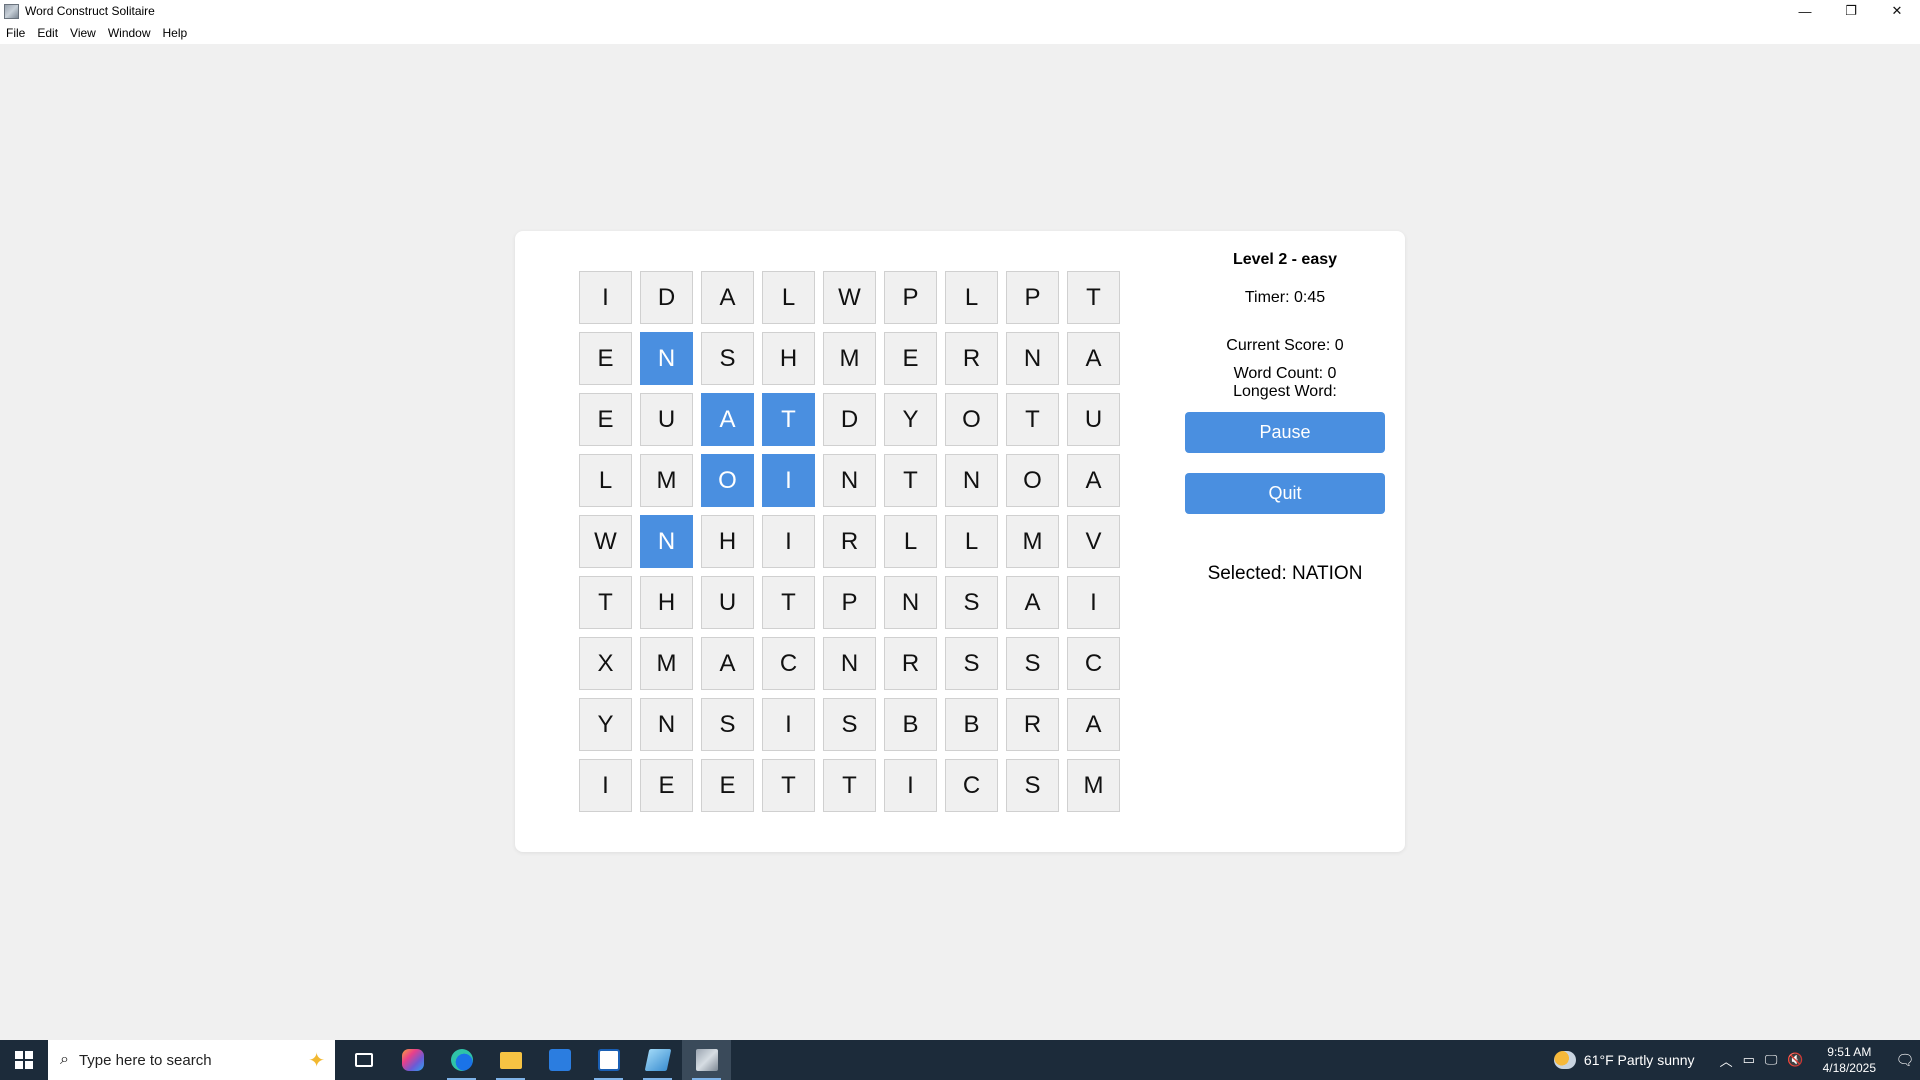 This screenshot has height=1080, width=1920. I want to click on copilot-icon, so click(412, 1060).